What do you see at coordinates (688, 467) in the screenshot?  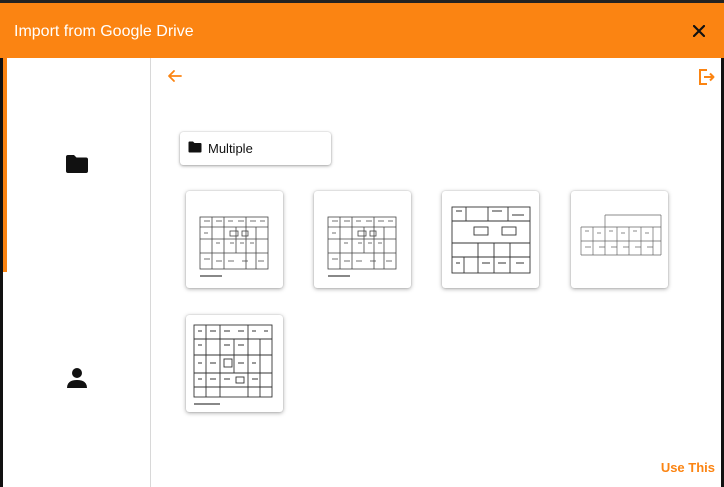 I see `use-this-button: Use This` at bounding box center [688, 467].